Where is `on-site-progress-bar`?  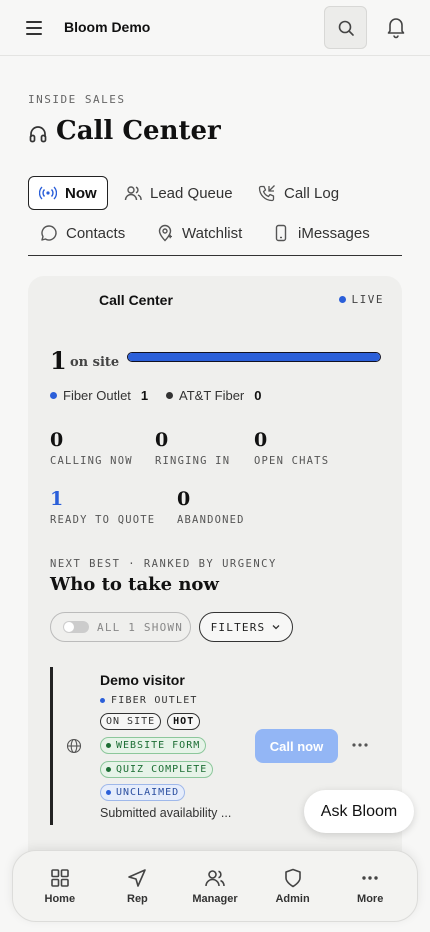 on-site-progress-bar is located at coordinates (254, 357).